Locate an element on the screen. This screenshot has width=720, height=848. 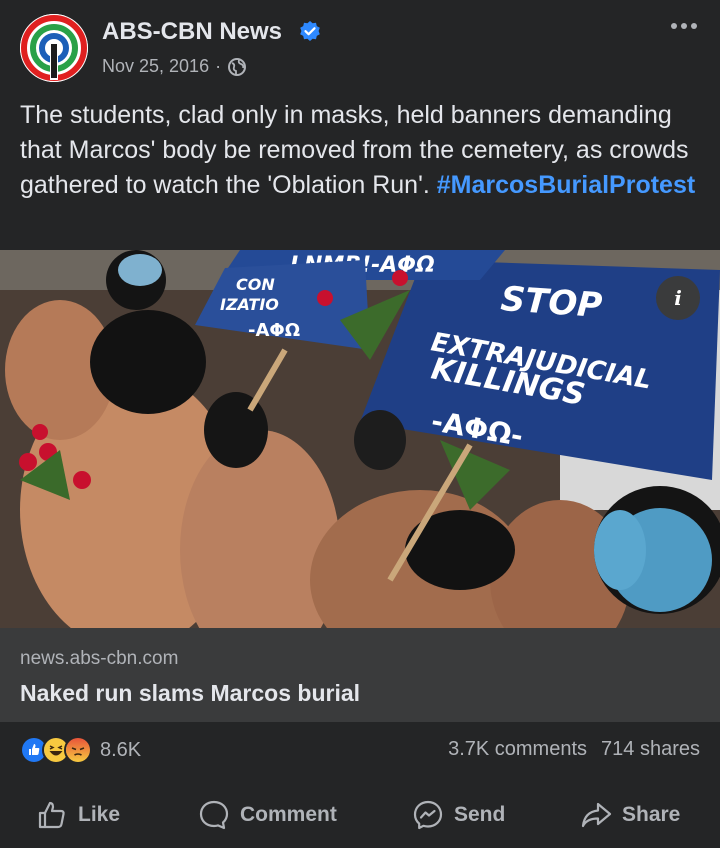
comment-label: Comment is located at coordinates (288, 814).